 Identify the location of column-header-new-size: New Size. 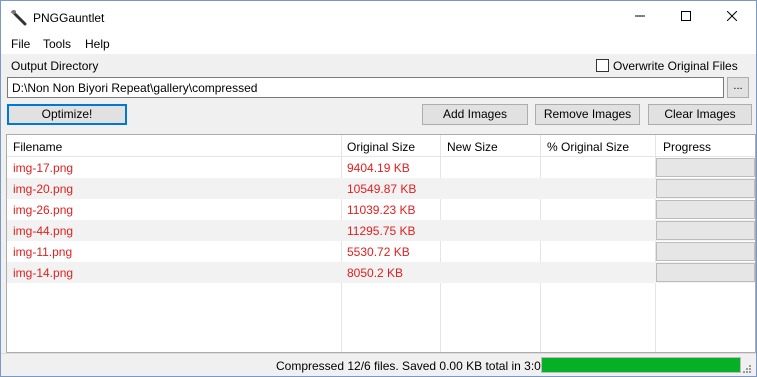
(491, 146).